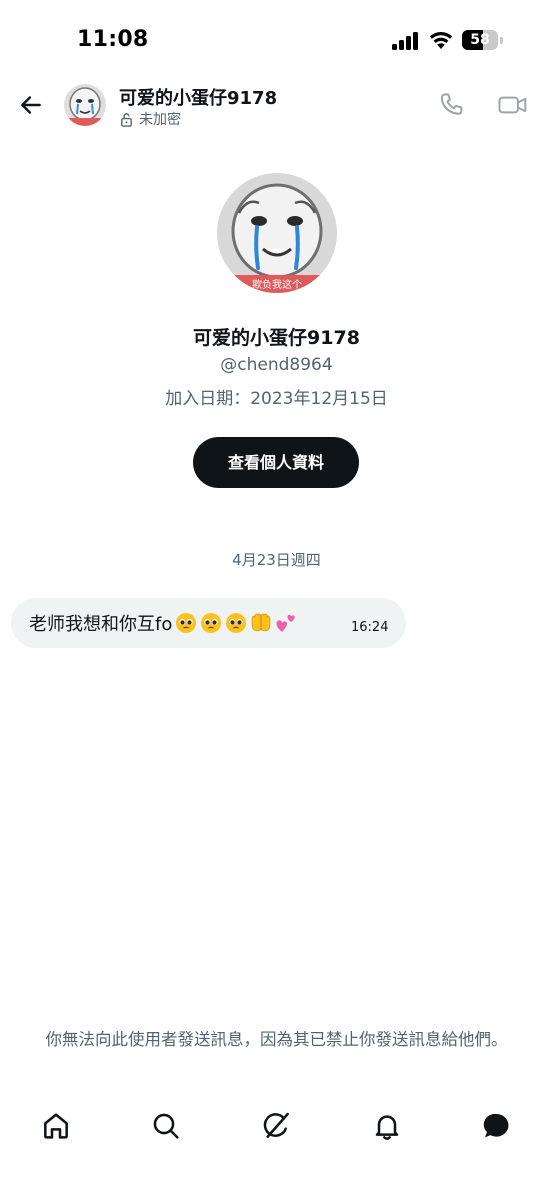  I want to click on battery-icon: 58, so click(483, 40).